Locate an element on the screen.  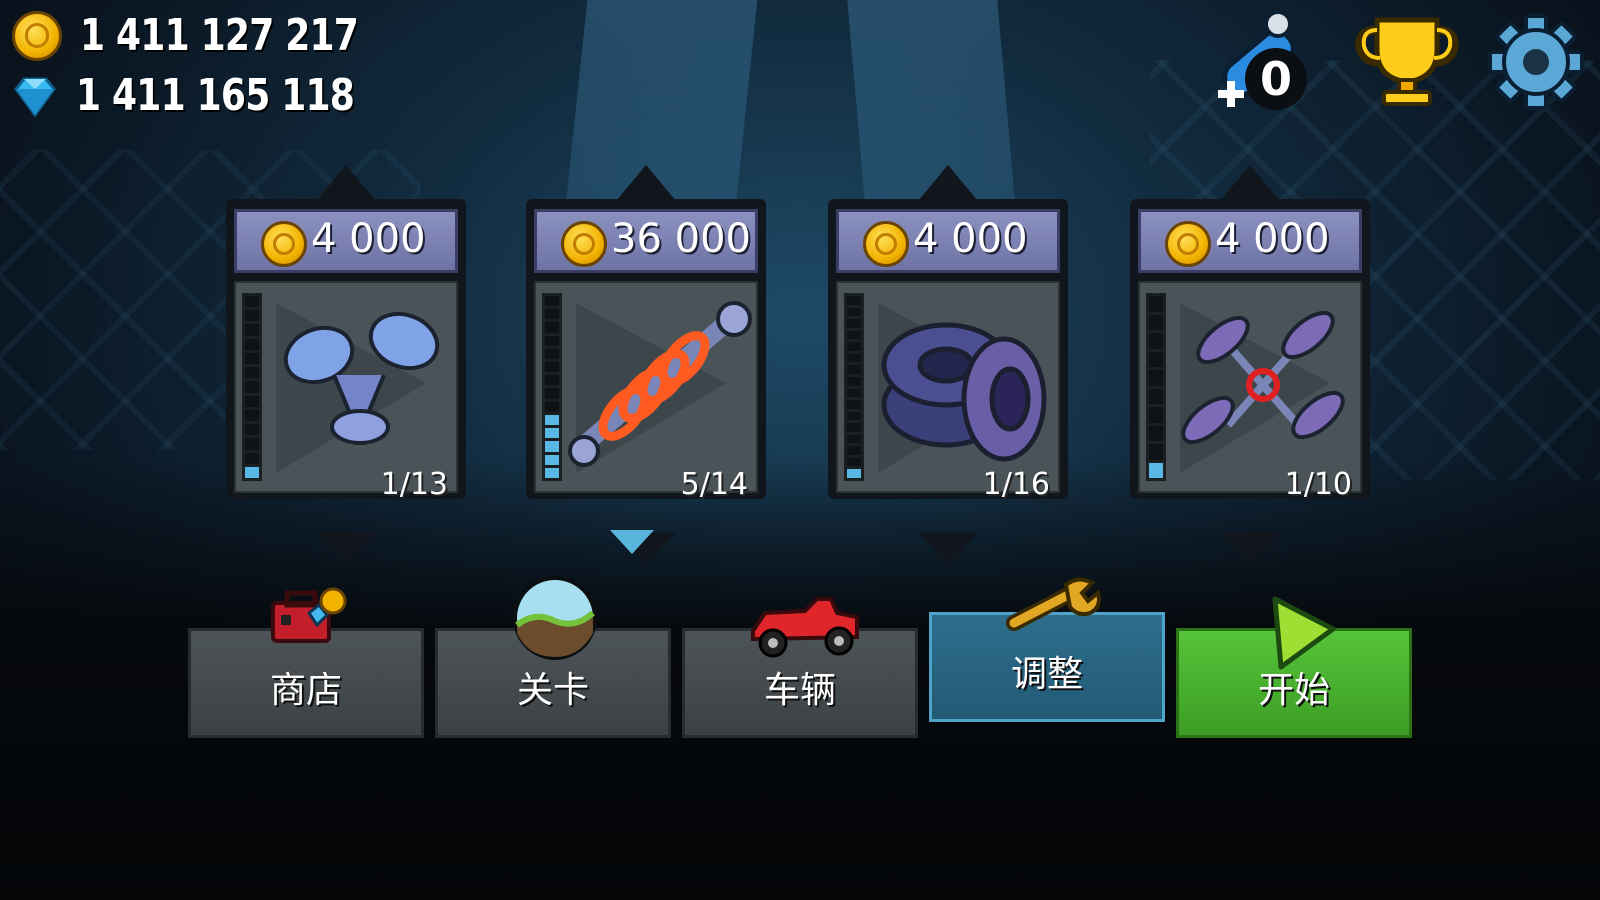
shock-absorber-icon is located at coordinates (660, 384).